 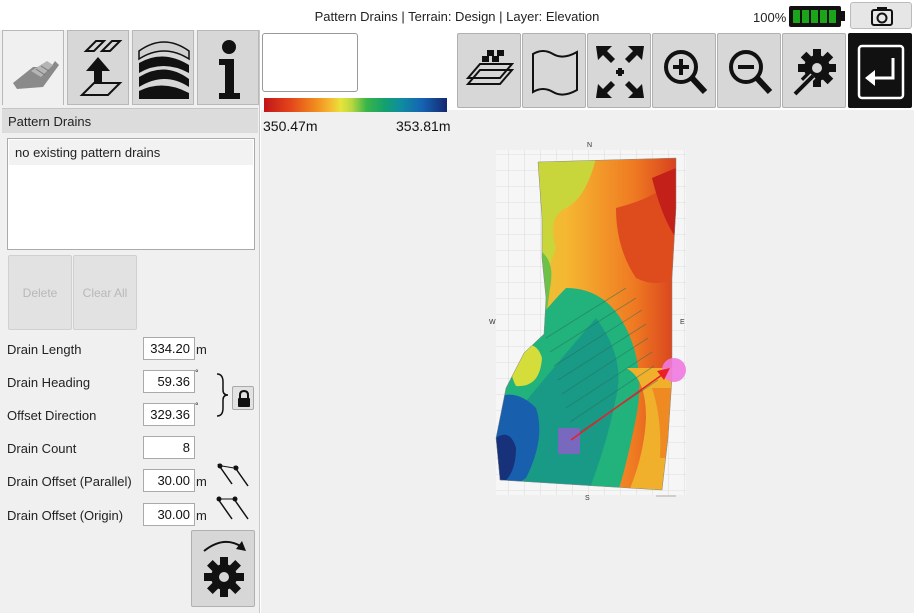 I want to click on compass-east: E, so click(x=682, y=322).